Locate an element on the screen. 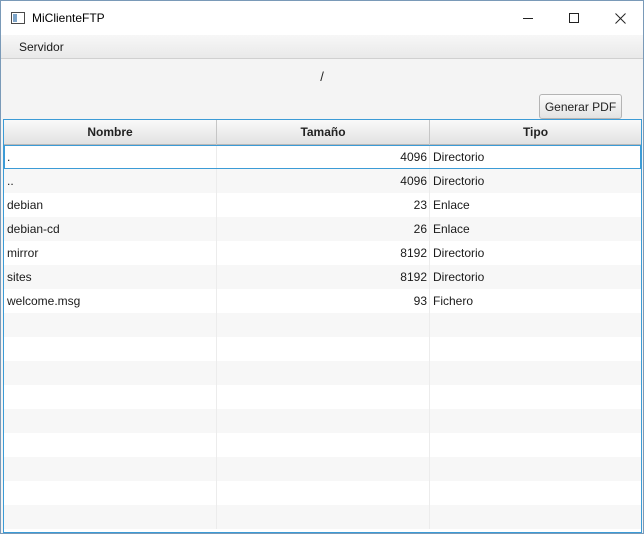 The width and height of the screenshot is (644, 534). table-row: debian 23 Enlace is located at coordinates (322, 205).